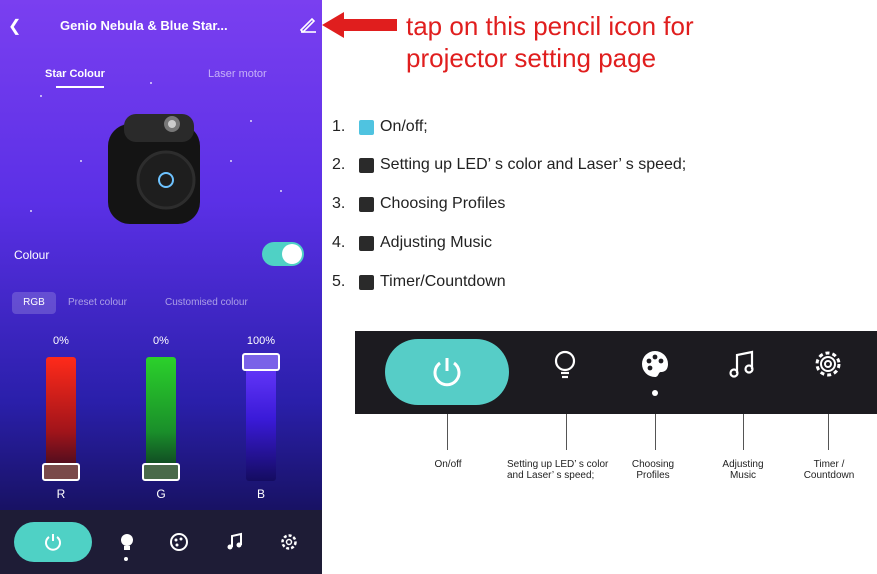 The width and height of the screenshot is (877, 574). Describe the element at coordinates (34, 303) in the screenshot. I see `mode-rgb: RGB` at that location.